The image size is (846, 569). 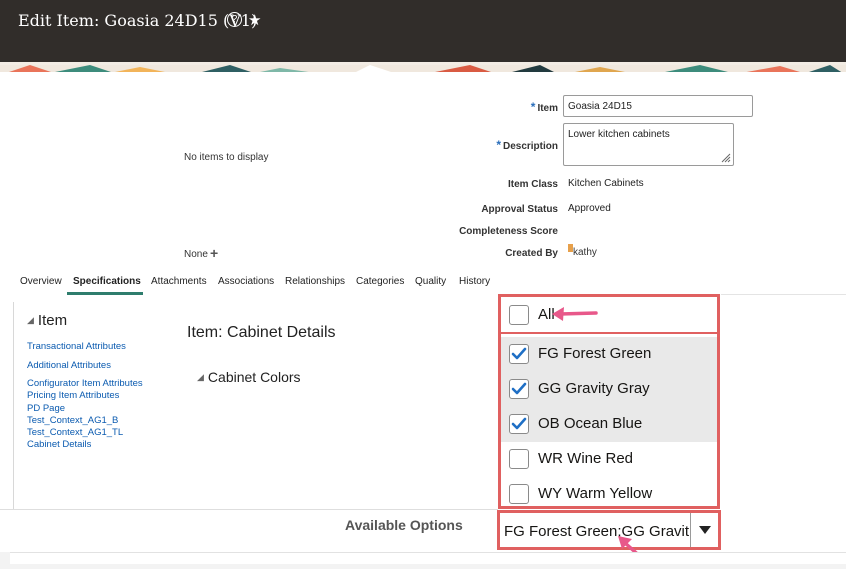 I want to click on nav-link-cabinet-details: Cabinet Details, so click(x=59, y=444).